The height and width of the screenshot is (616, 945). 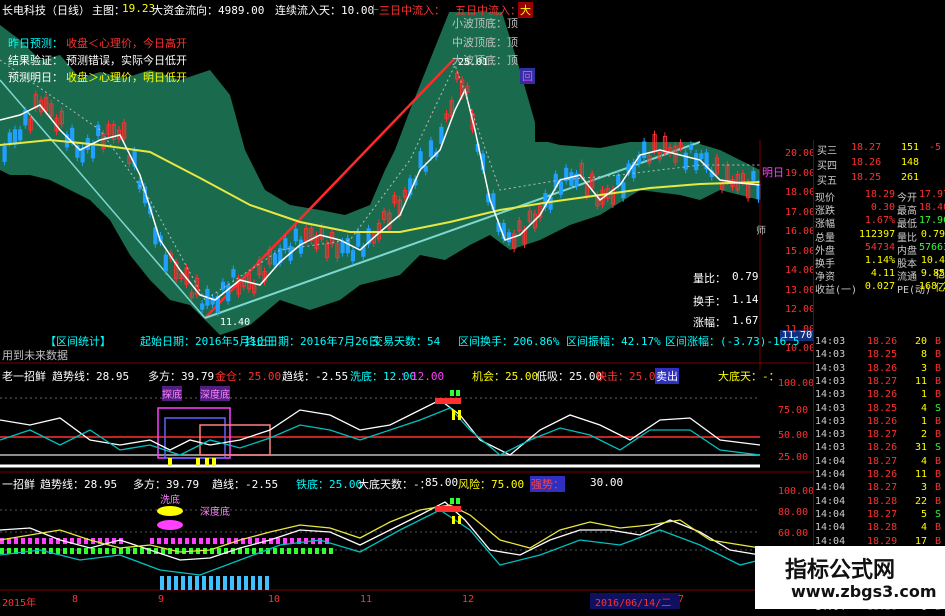 I want to click on stat-value: 168.2, so click(x=932, y=287).